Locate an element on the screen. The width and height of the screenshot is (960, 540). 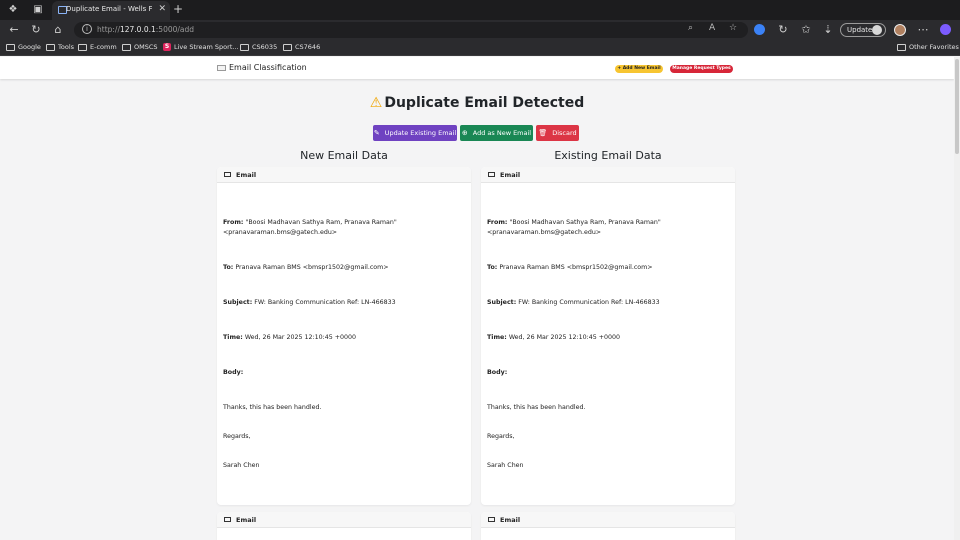
new-email-title: New Email Data is located at coordinates (344, 155).